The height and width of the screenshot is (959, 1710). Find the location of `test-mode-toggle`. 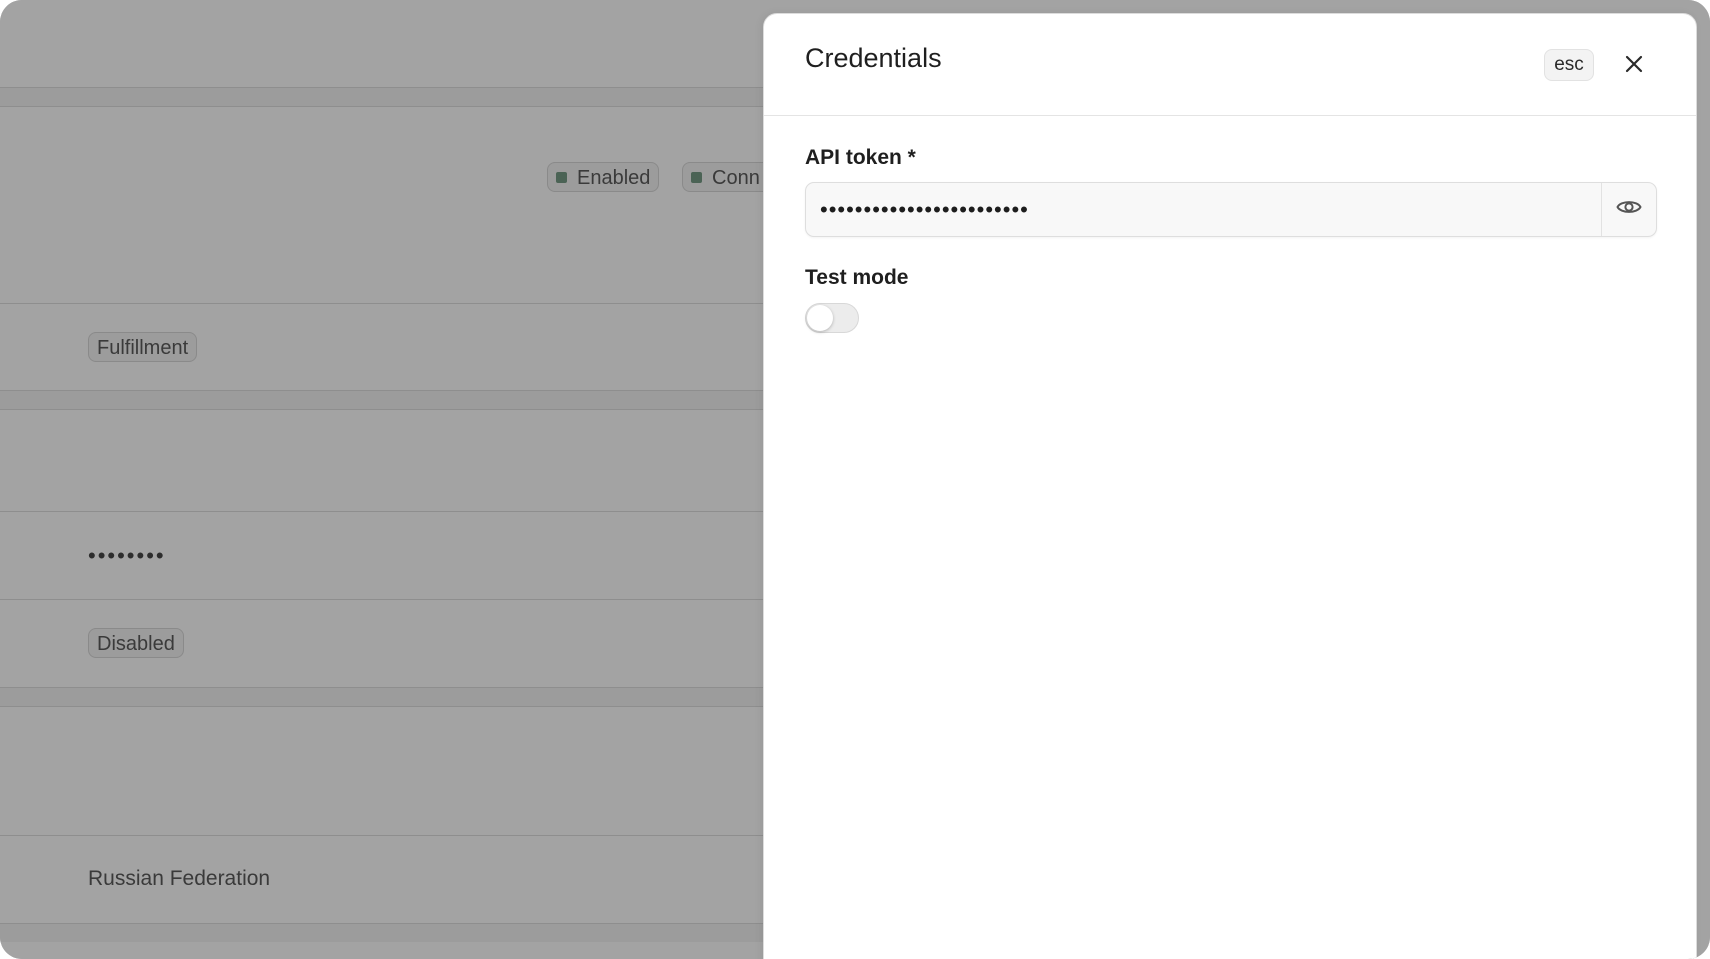

test-mode-toggle is located at coordinates (832, 318).